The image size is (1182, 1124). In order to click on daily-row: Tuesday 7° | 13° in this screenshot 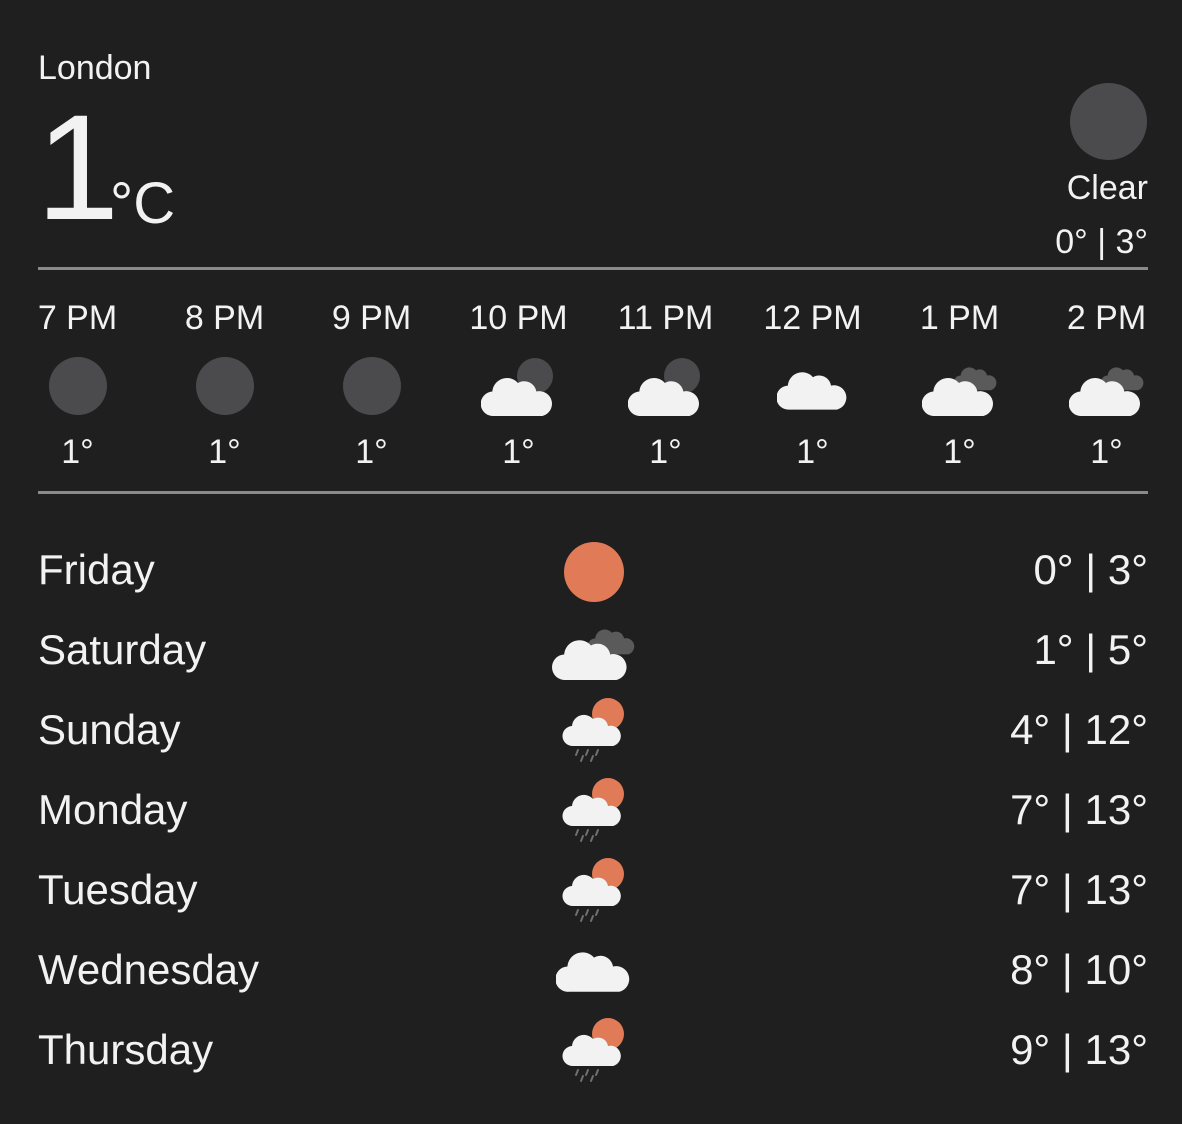, I will do `click(591, 888)`.